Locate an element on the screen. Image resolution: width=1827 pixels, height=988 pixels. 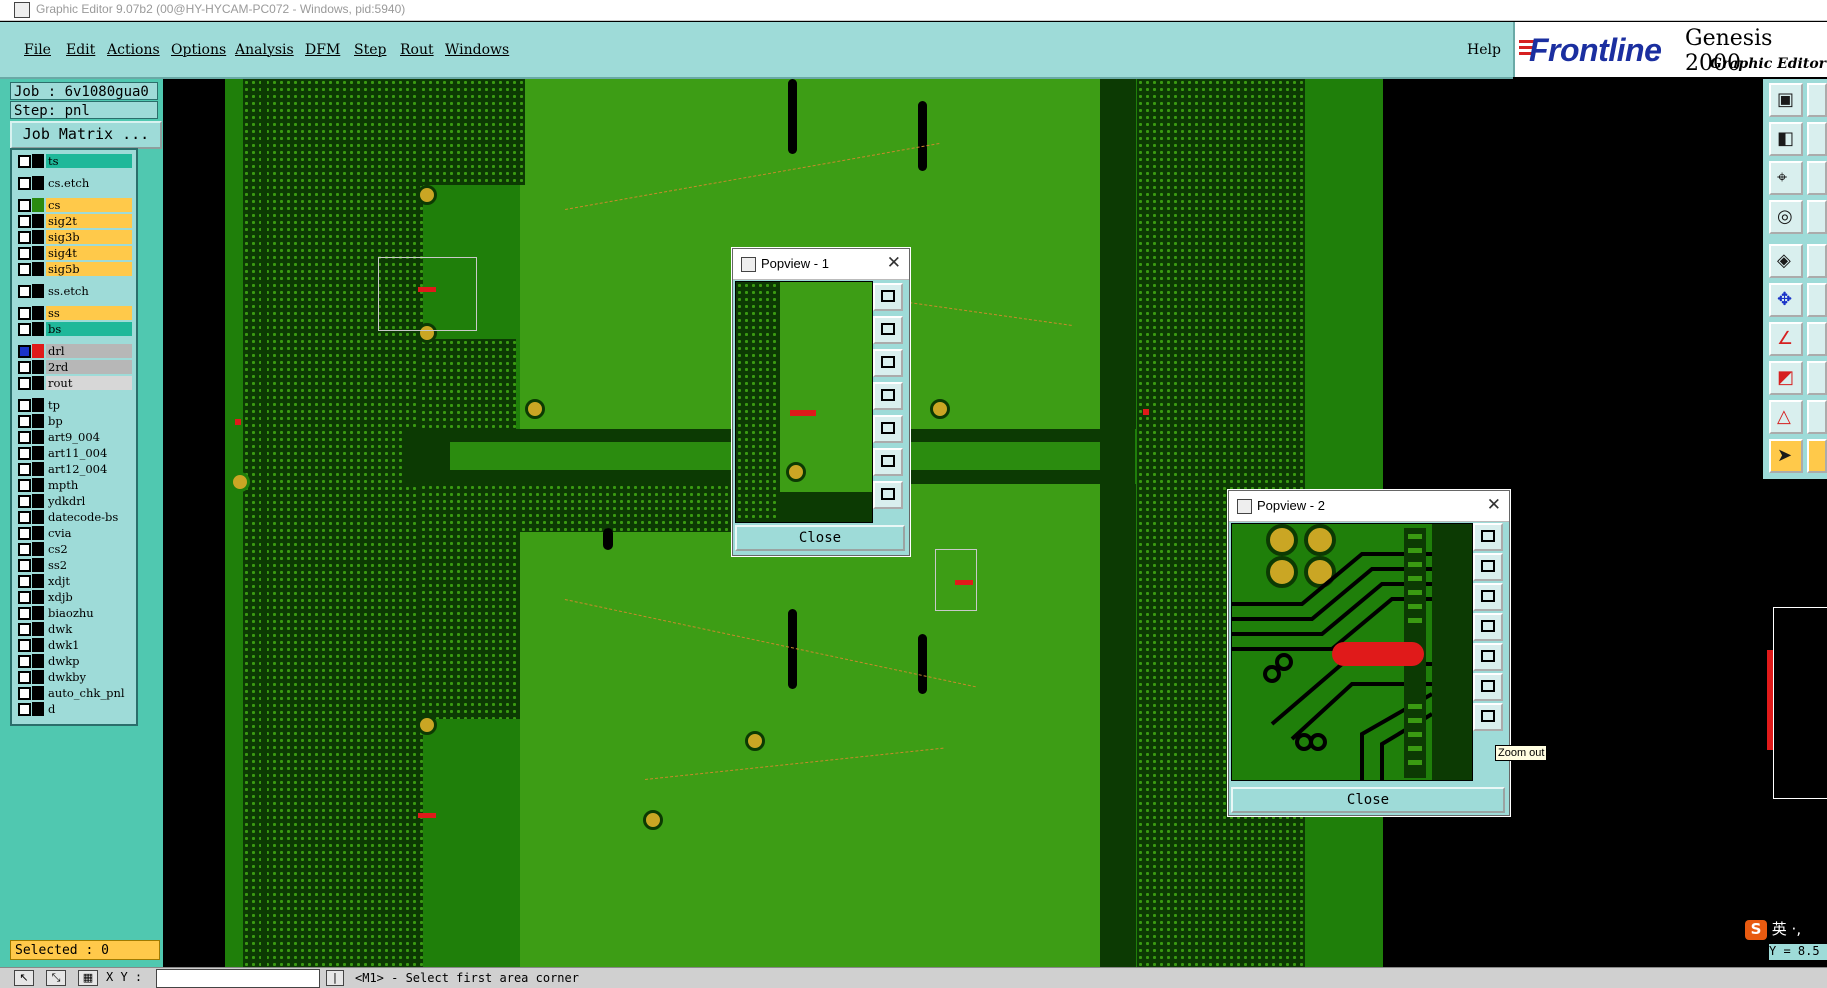
grid-icon: ▦ is located at coordinates (88, 978).